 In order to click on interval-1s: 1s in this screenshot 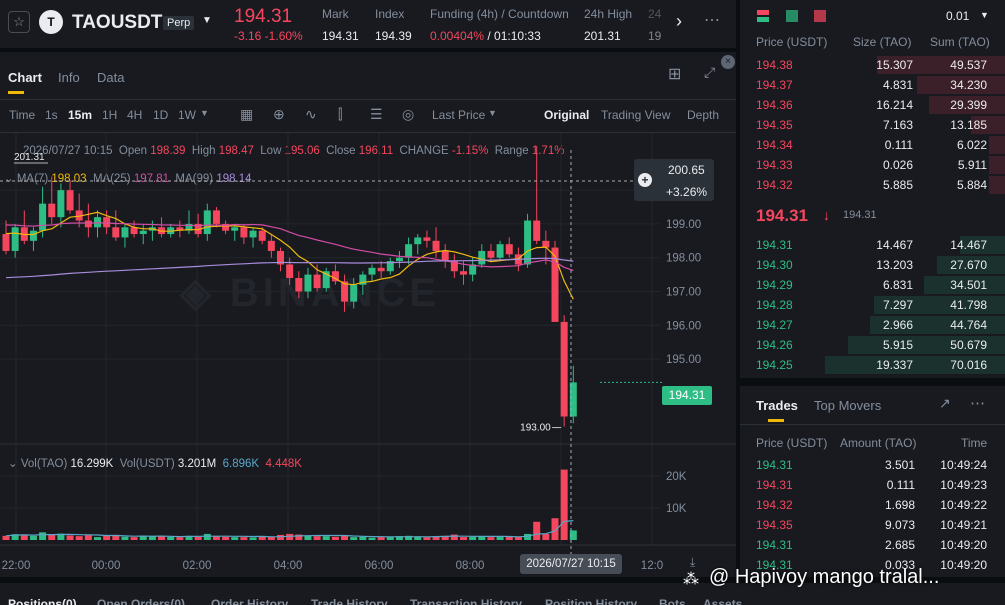, I will do `click(51, 115)`.